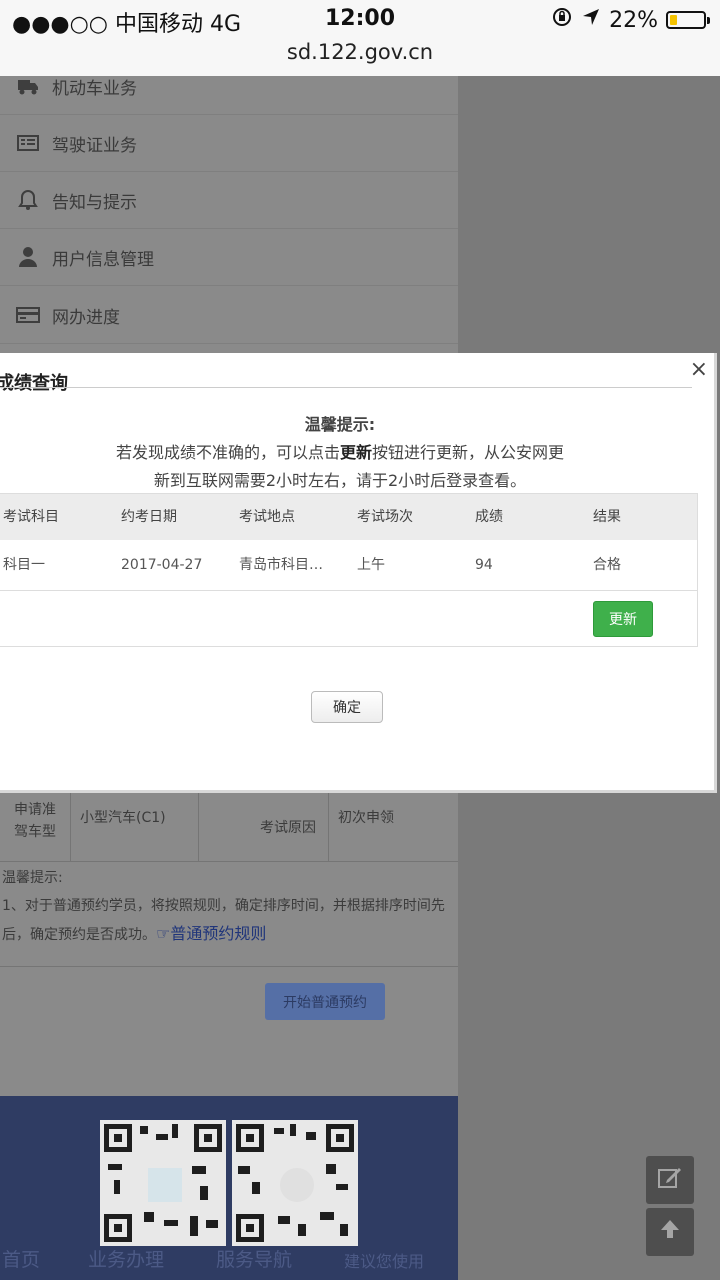 The width and height of the screenshot is (720, 1280). What do you see at coordinates (21, 1258) in the screenshot?
I see `footer-nav-home: 首页` at bounding box center [21, 1258].